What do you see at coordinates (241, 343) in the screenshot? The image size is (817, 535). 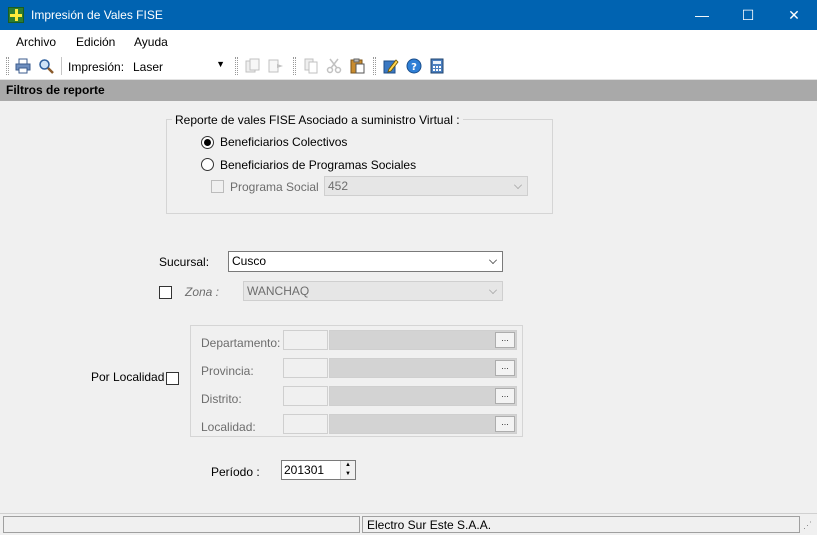 I see `departamento-label: Departamento:` at bounding box center [241, 343].